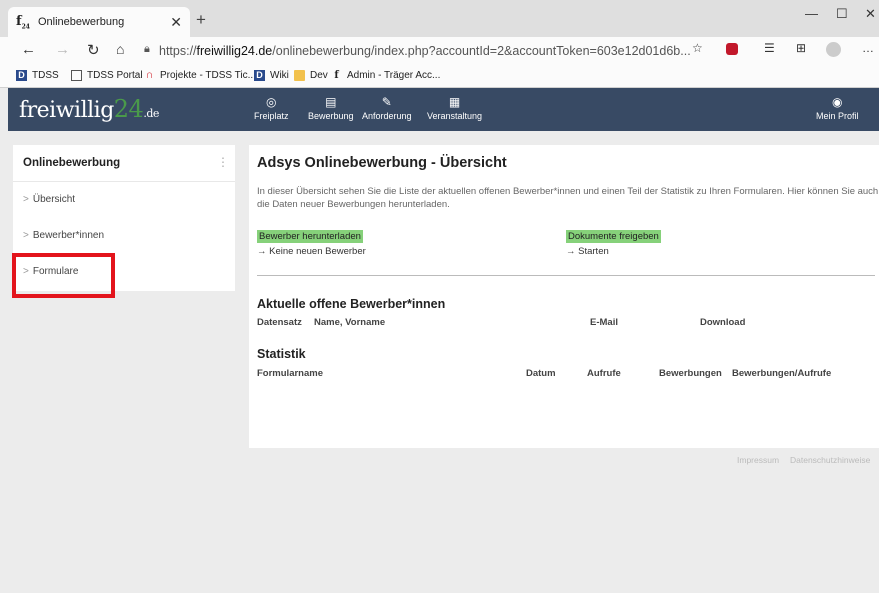  Describe the element at coordinates (842, 14) in the screenshot. I see `maximize-icon: ☐` at that location.